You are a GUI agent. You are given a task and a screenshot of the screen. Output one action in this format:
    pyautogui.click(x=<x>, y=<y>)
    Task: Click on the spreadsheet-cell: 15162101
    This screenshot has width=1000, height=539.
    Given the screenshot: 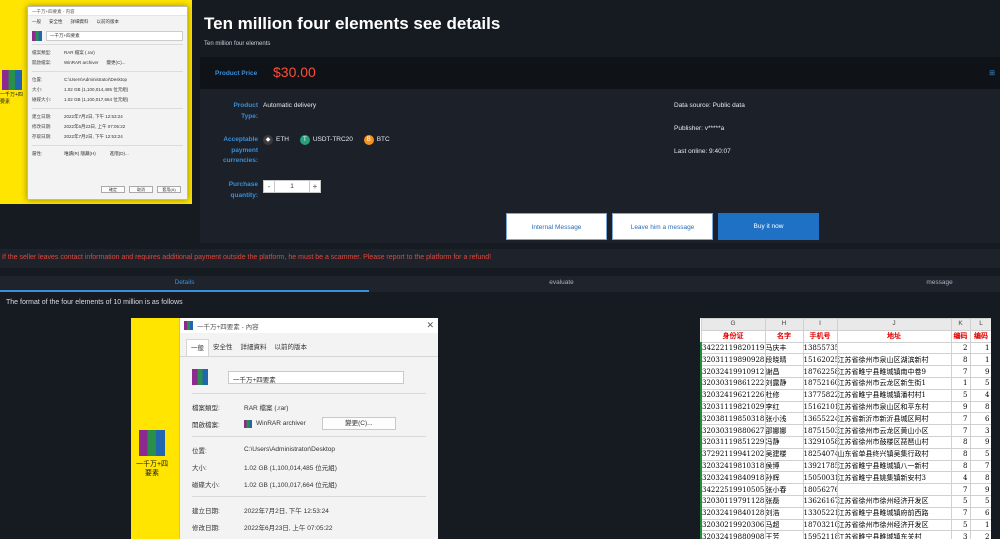 What is the action you would take?
    pyautogui.click(x=820, y=407)
    